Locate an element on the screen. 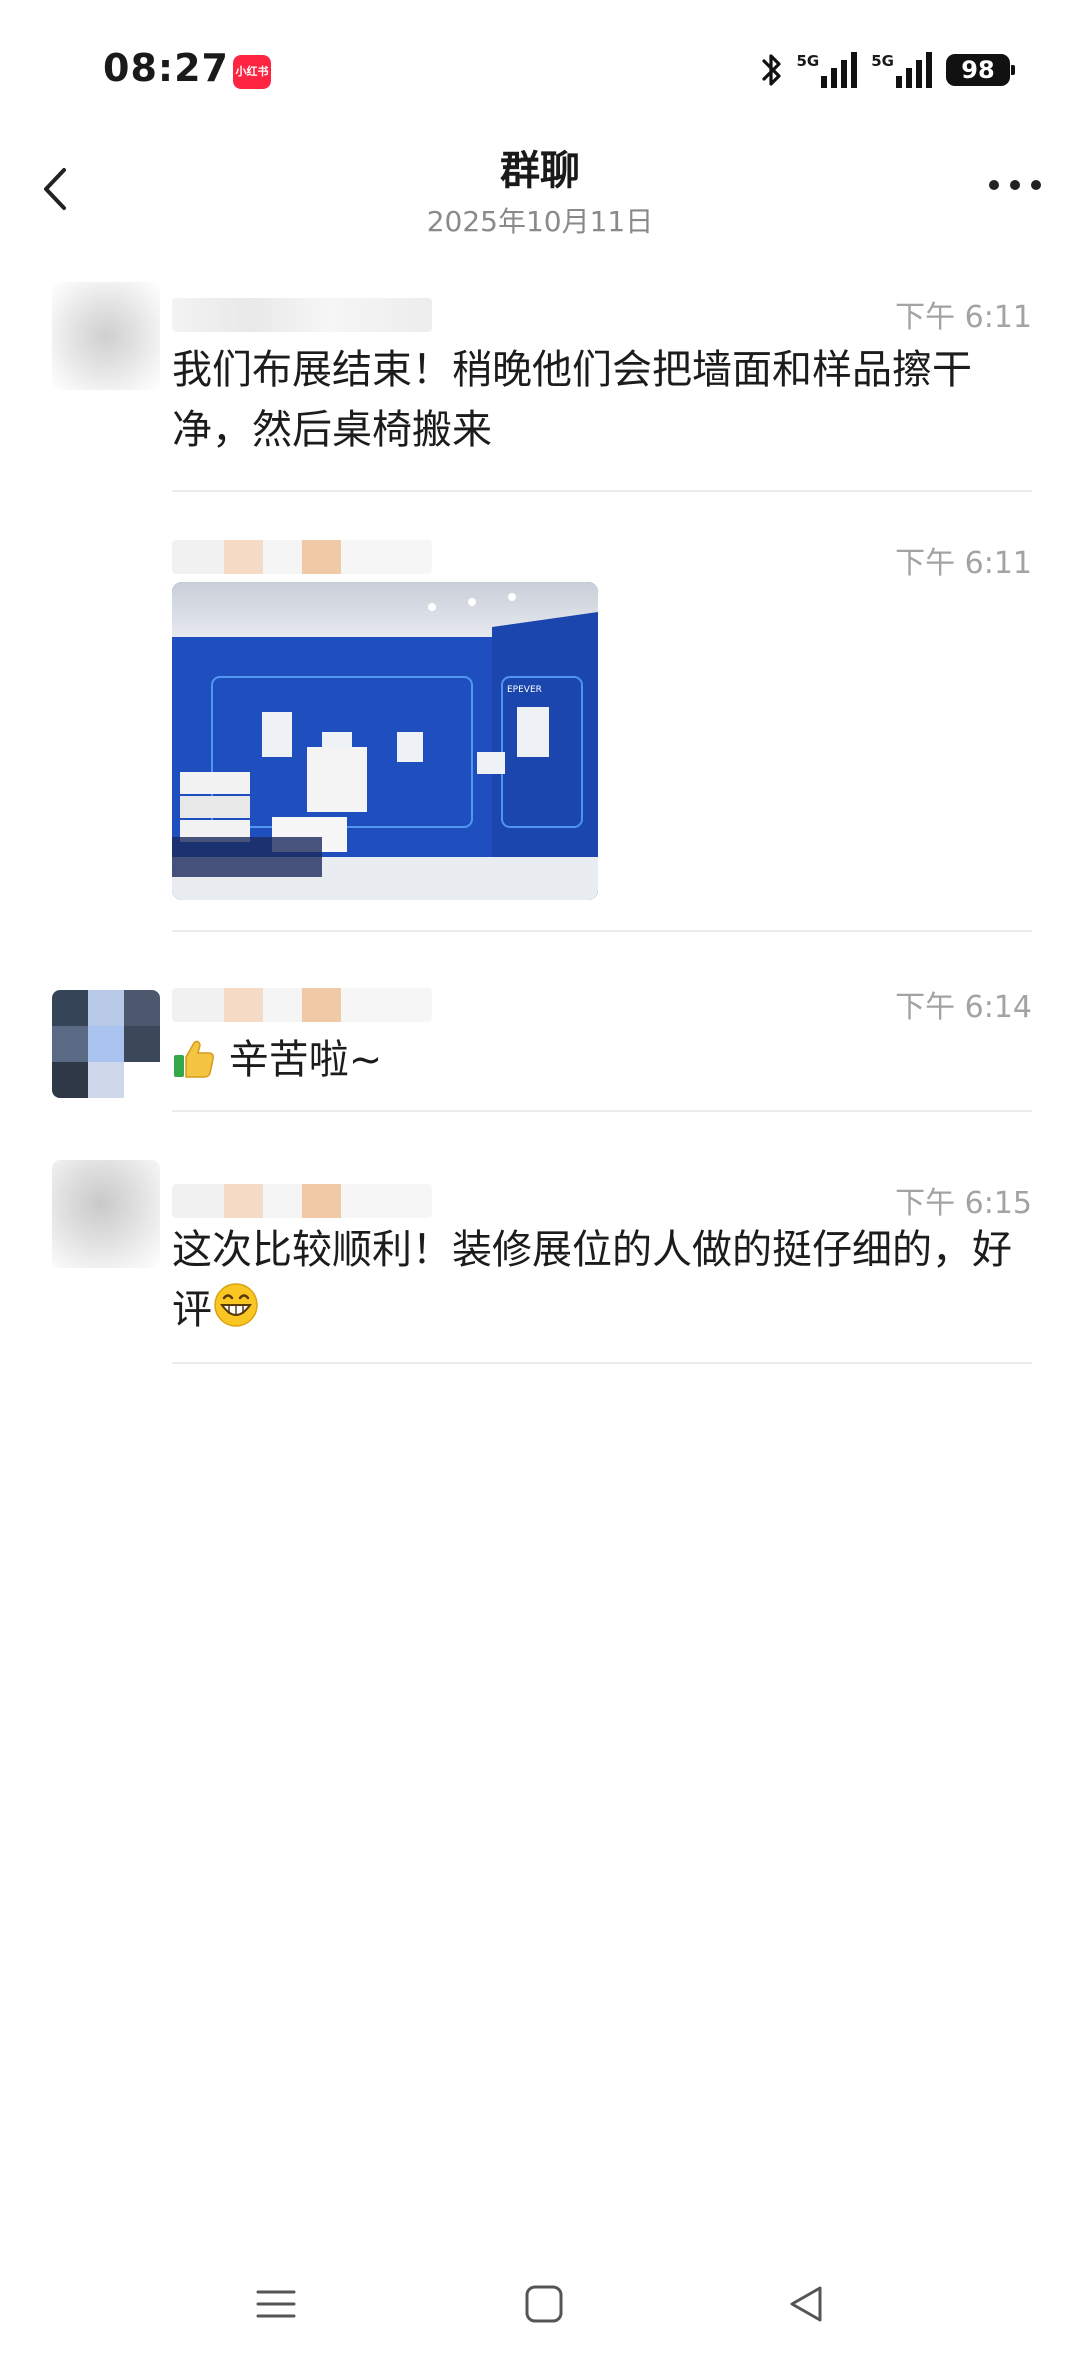 The image size is (1080, 2376). network-type-1: 5G is located at coordinates (808, 61).